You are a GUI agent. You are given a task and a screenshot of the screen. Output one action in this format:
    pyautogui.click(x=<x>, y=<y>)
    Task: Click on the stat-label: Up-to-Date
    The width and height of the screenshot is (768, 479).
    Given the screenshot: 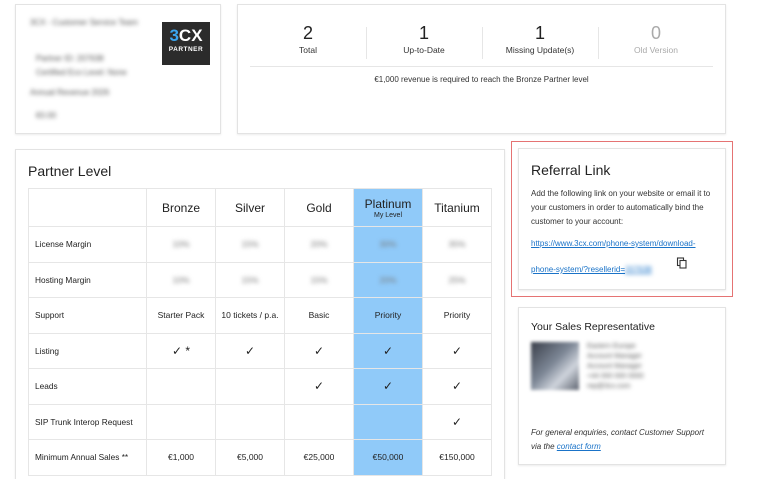 What is the action you would take?
    pyautogui.click(x=424, y=50)
    